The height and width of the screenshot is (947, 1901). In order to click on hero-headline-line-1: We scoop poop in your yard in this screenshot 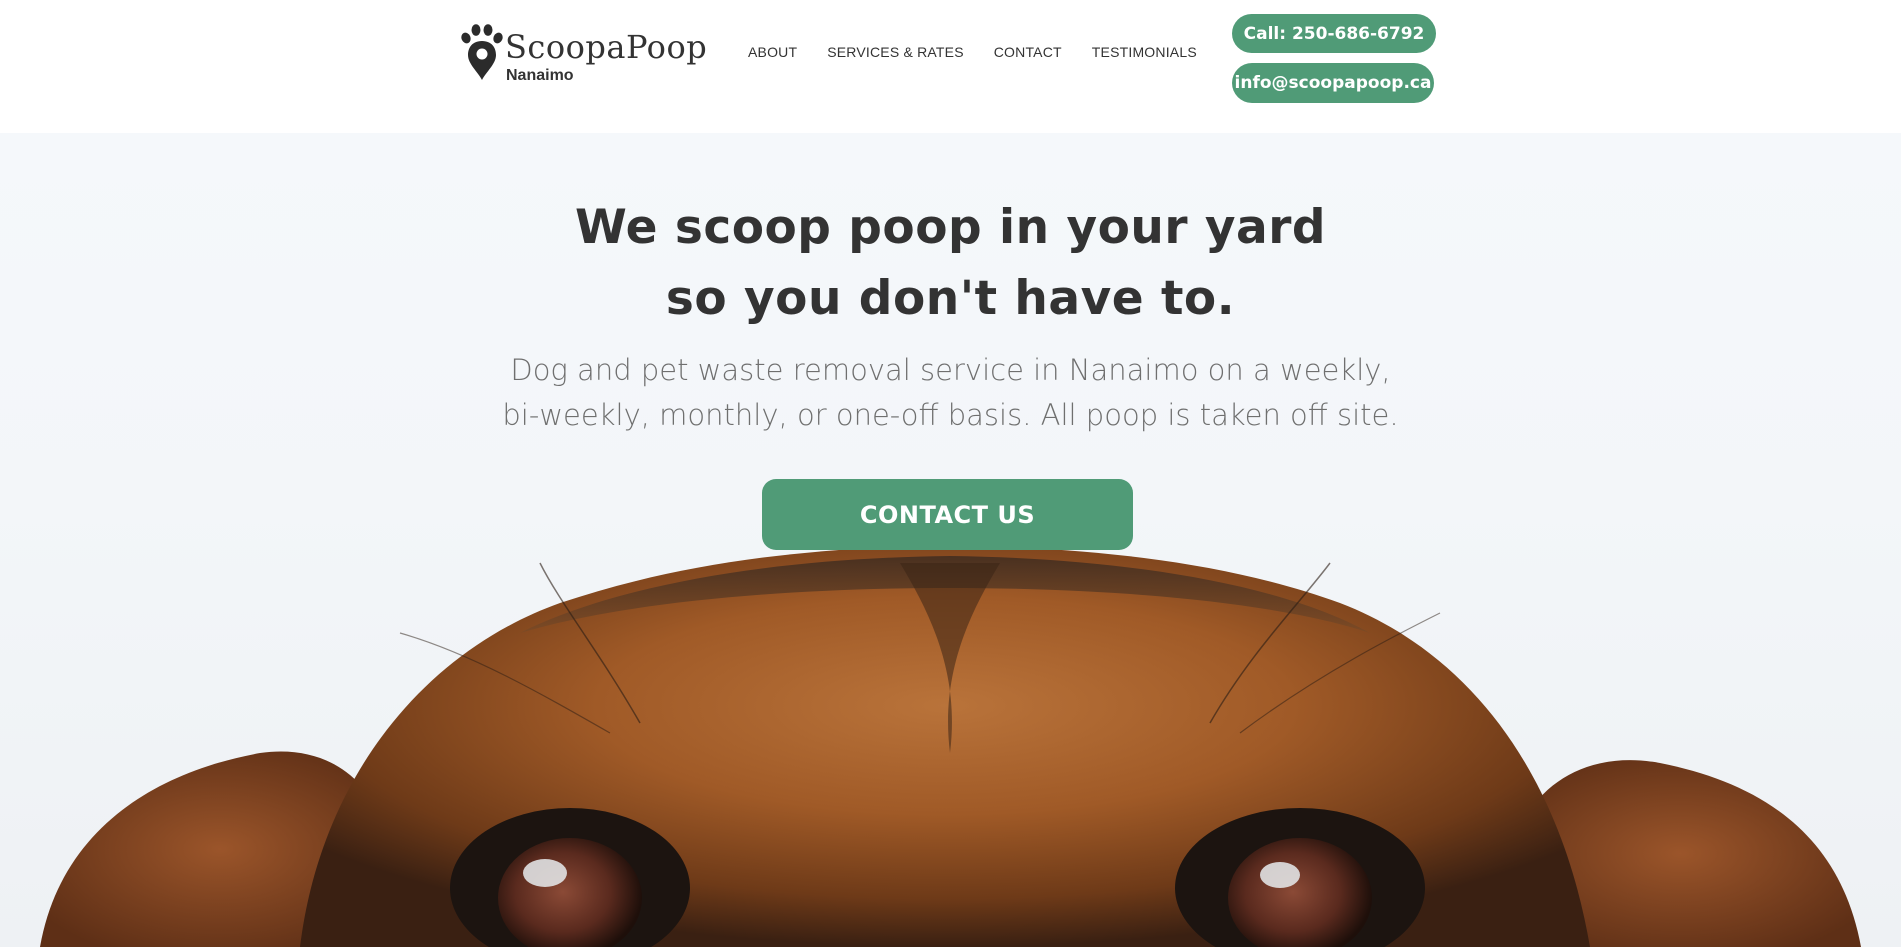, I will do `click(950, 227)`.